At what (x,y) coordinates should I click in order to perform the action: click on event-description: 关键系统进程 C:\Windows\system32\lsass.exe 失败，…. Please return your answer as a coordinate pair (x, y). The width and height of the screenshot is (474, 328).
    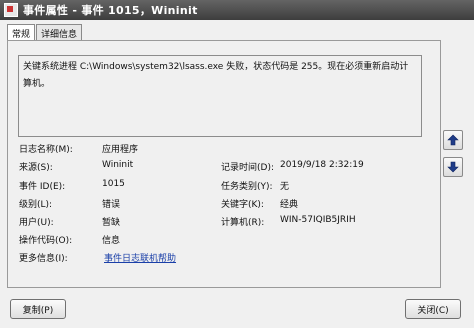
    Looking at the image, I should click on (216, 75).